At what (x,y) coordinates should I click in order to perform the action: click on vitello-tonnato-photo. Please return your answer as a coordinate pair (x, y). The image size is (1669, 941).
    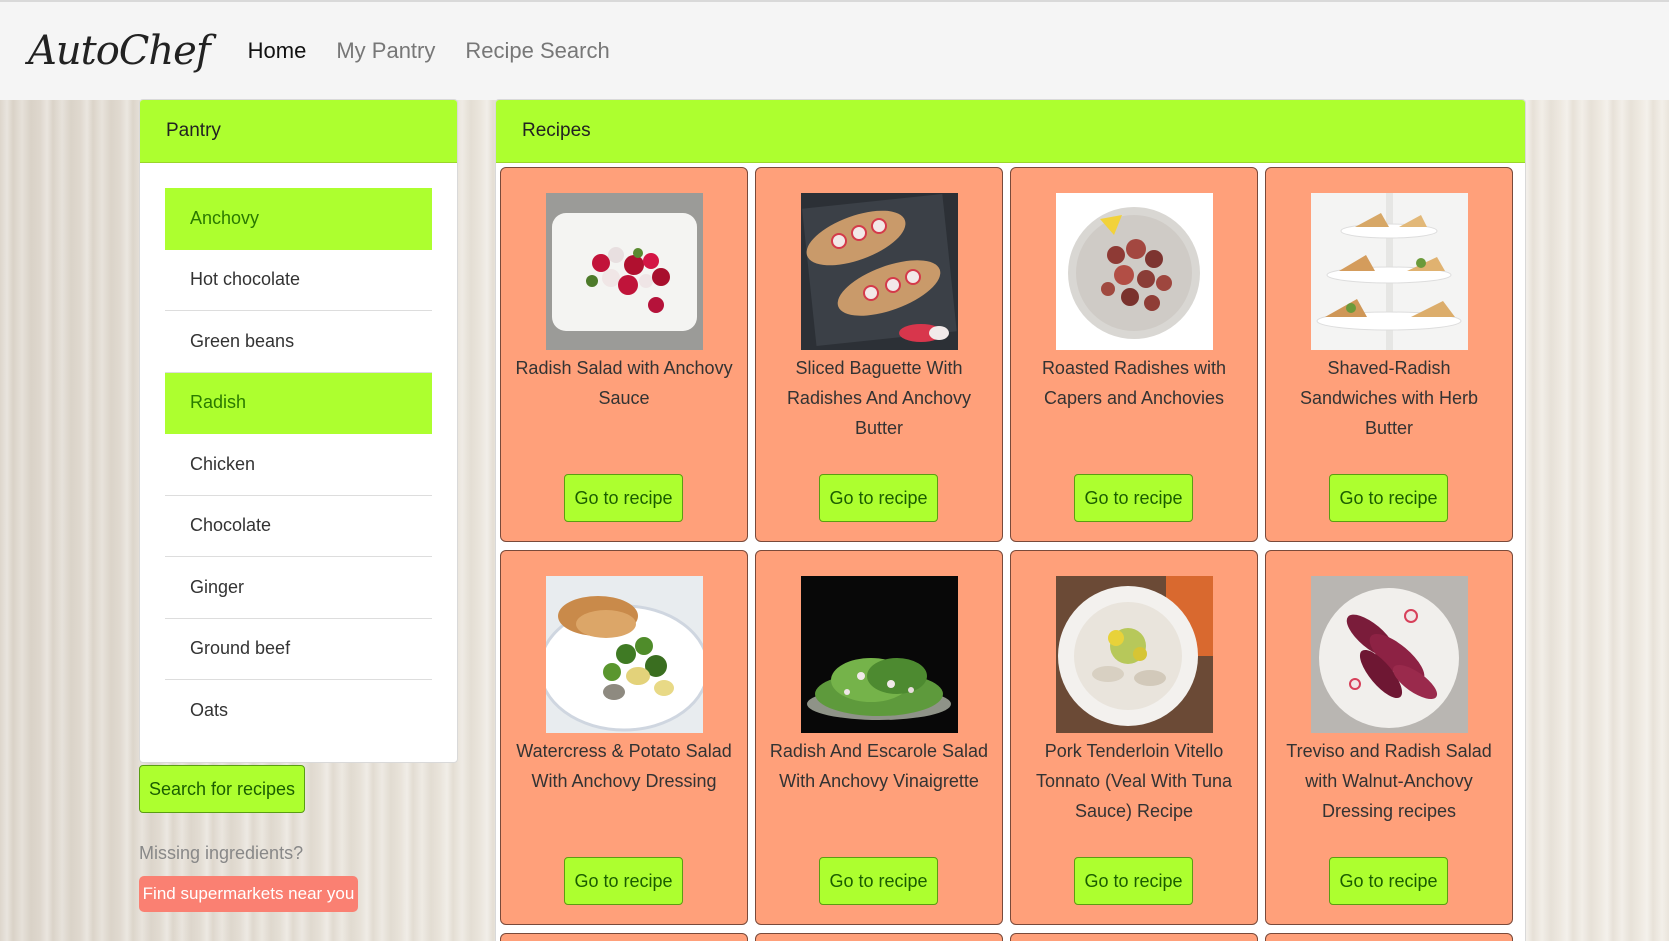
    Looking at the image, I should click on (1134, 654).